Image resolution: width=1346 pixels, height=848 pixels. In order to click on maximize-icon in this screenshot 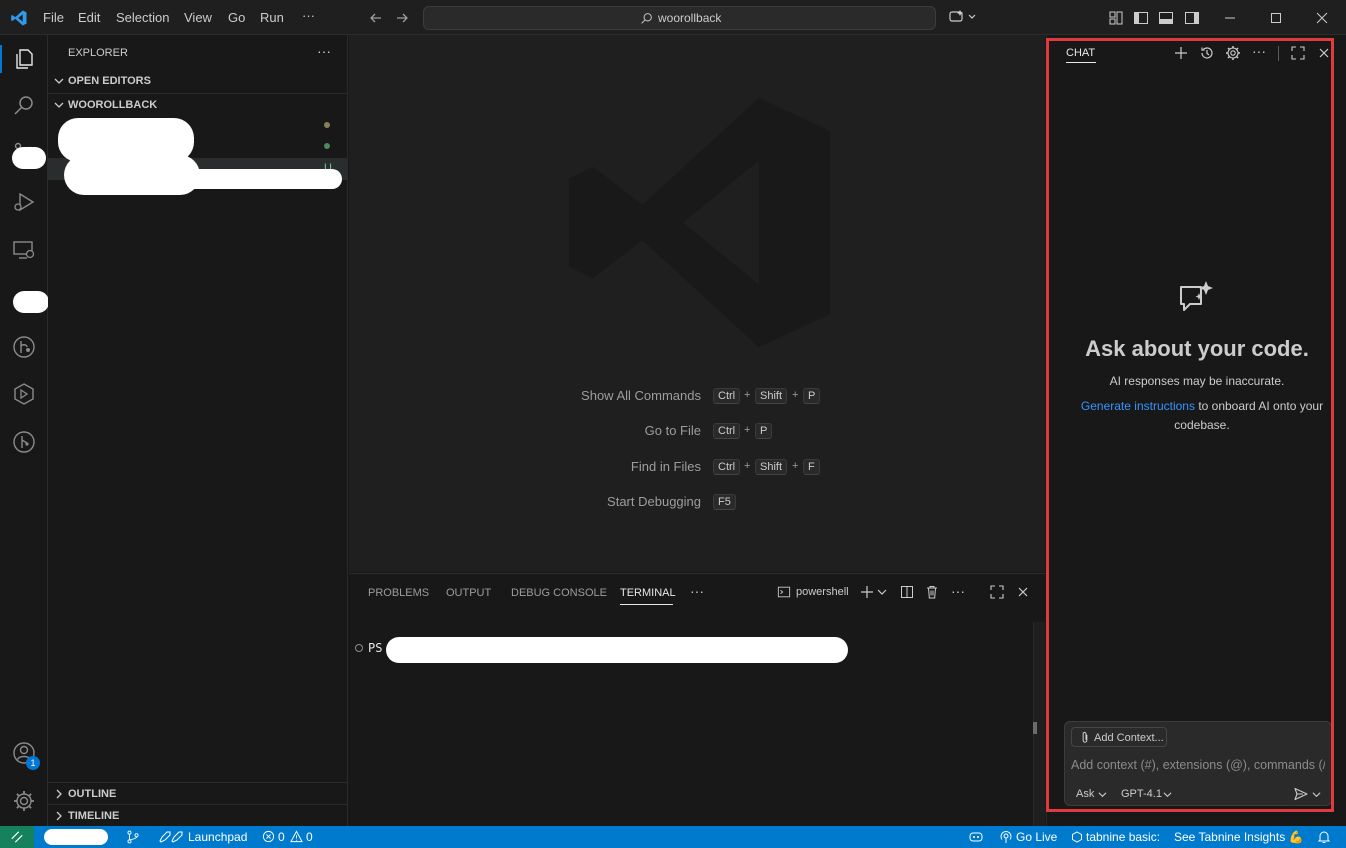, I will do `click(1276, 18)`.